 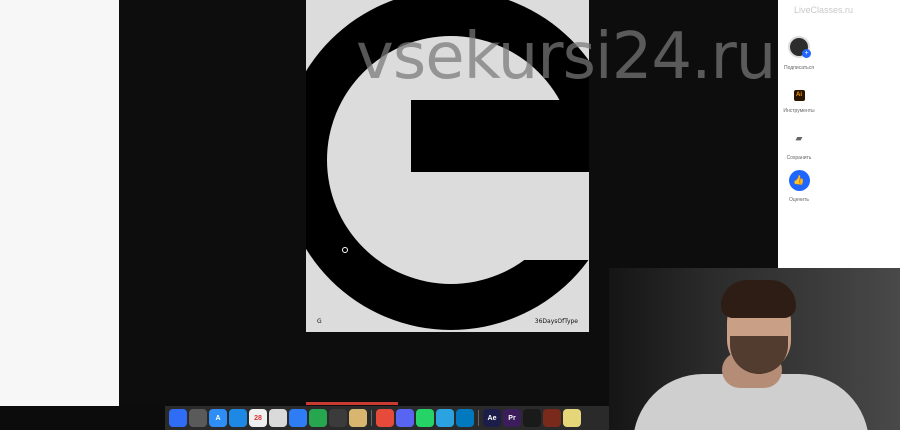 I want to click on music-icon, so click(x=318, y=418).